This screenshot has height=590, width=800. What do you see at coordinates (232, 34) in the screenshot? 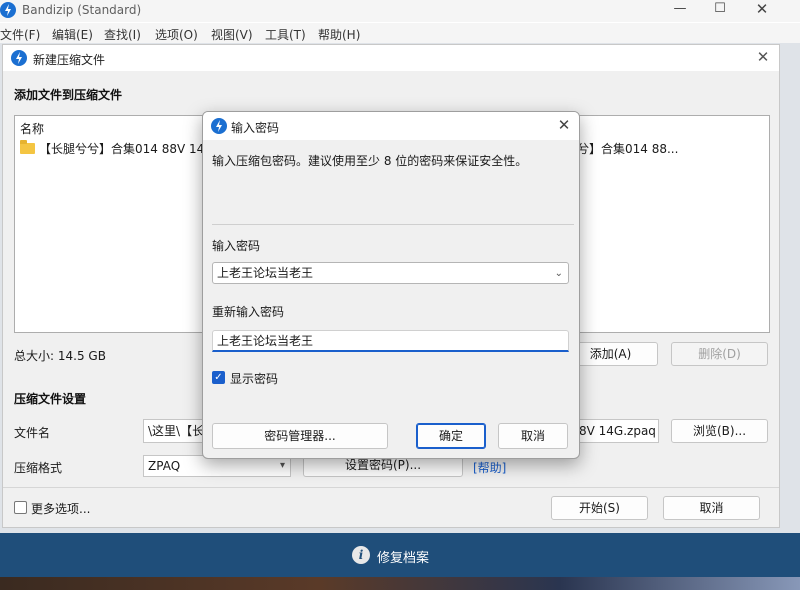
I see `menu-view: 视图(V)` at bounding box center [232, 34].